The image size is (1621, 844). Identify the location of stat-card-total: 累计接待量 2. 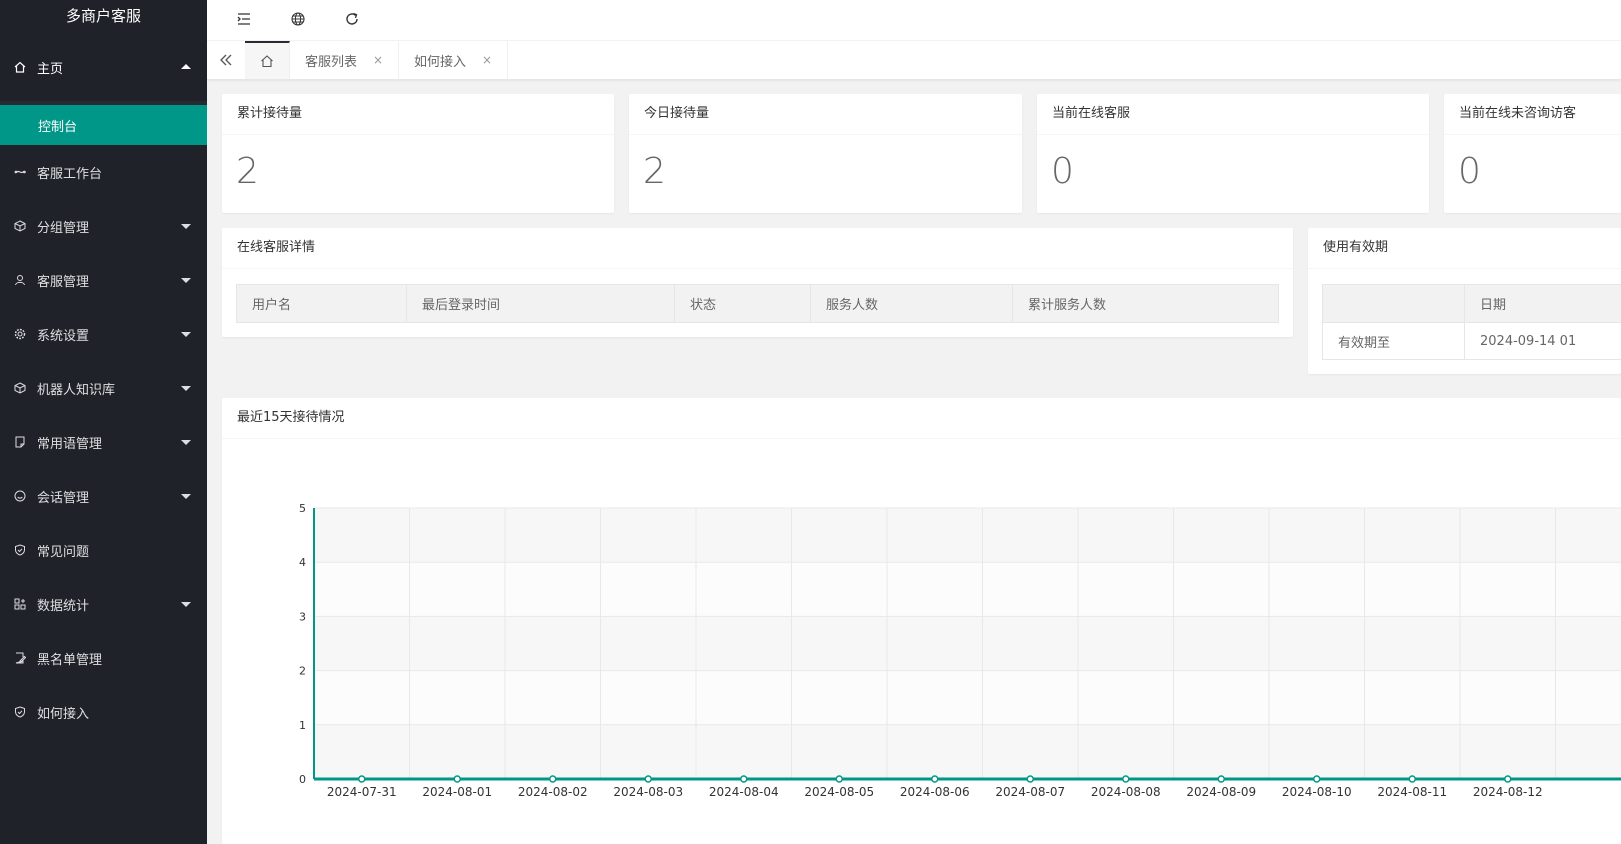
(418, 153).